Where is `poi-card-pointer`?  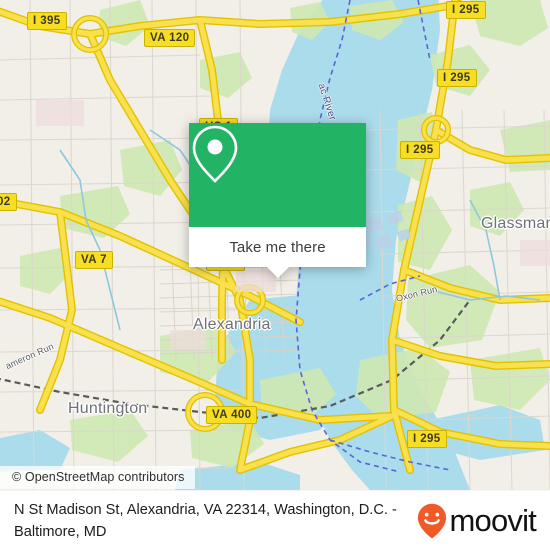 poi-card-pointer is located at coordinates (277, 272).